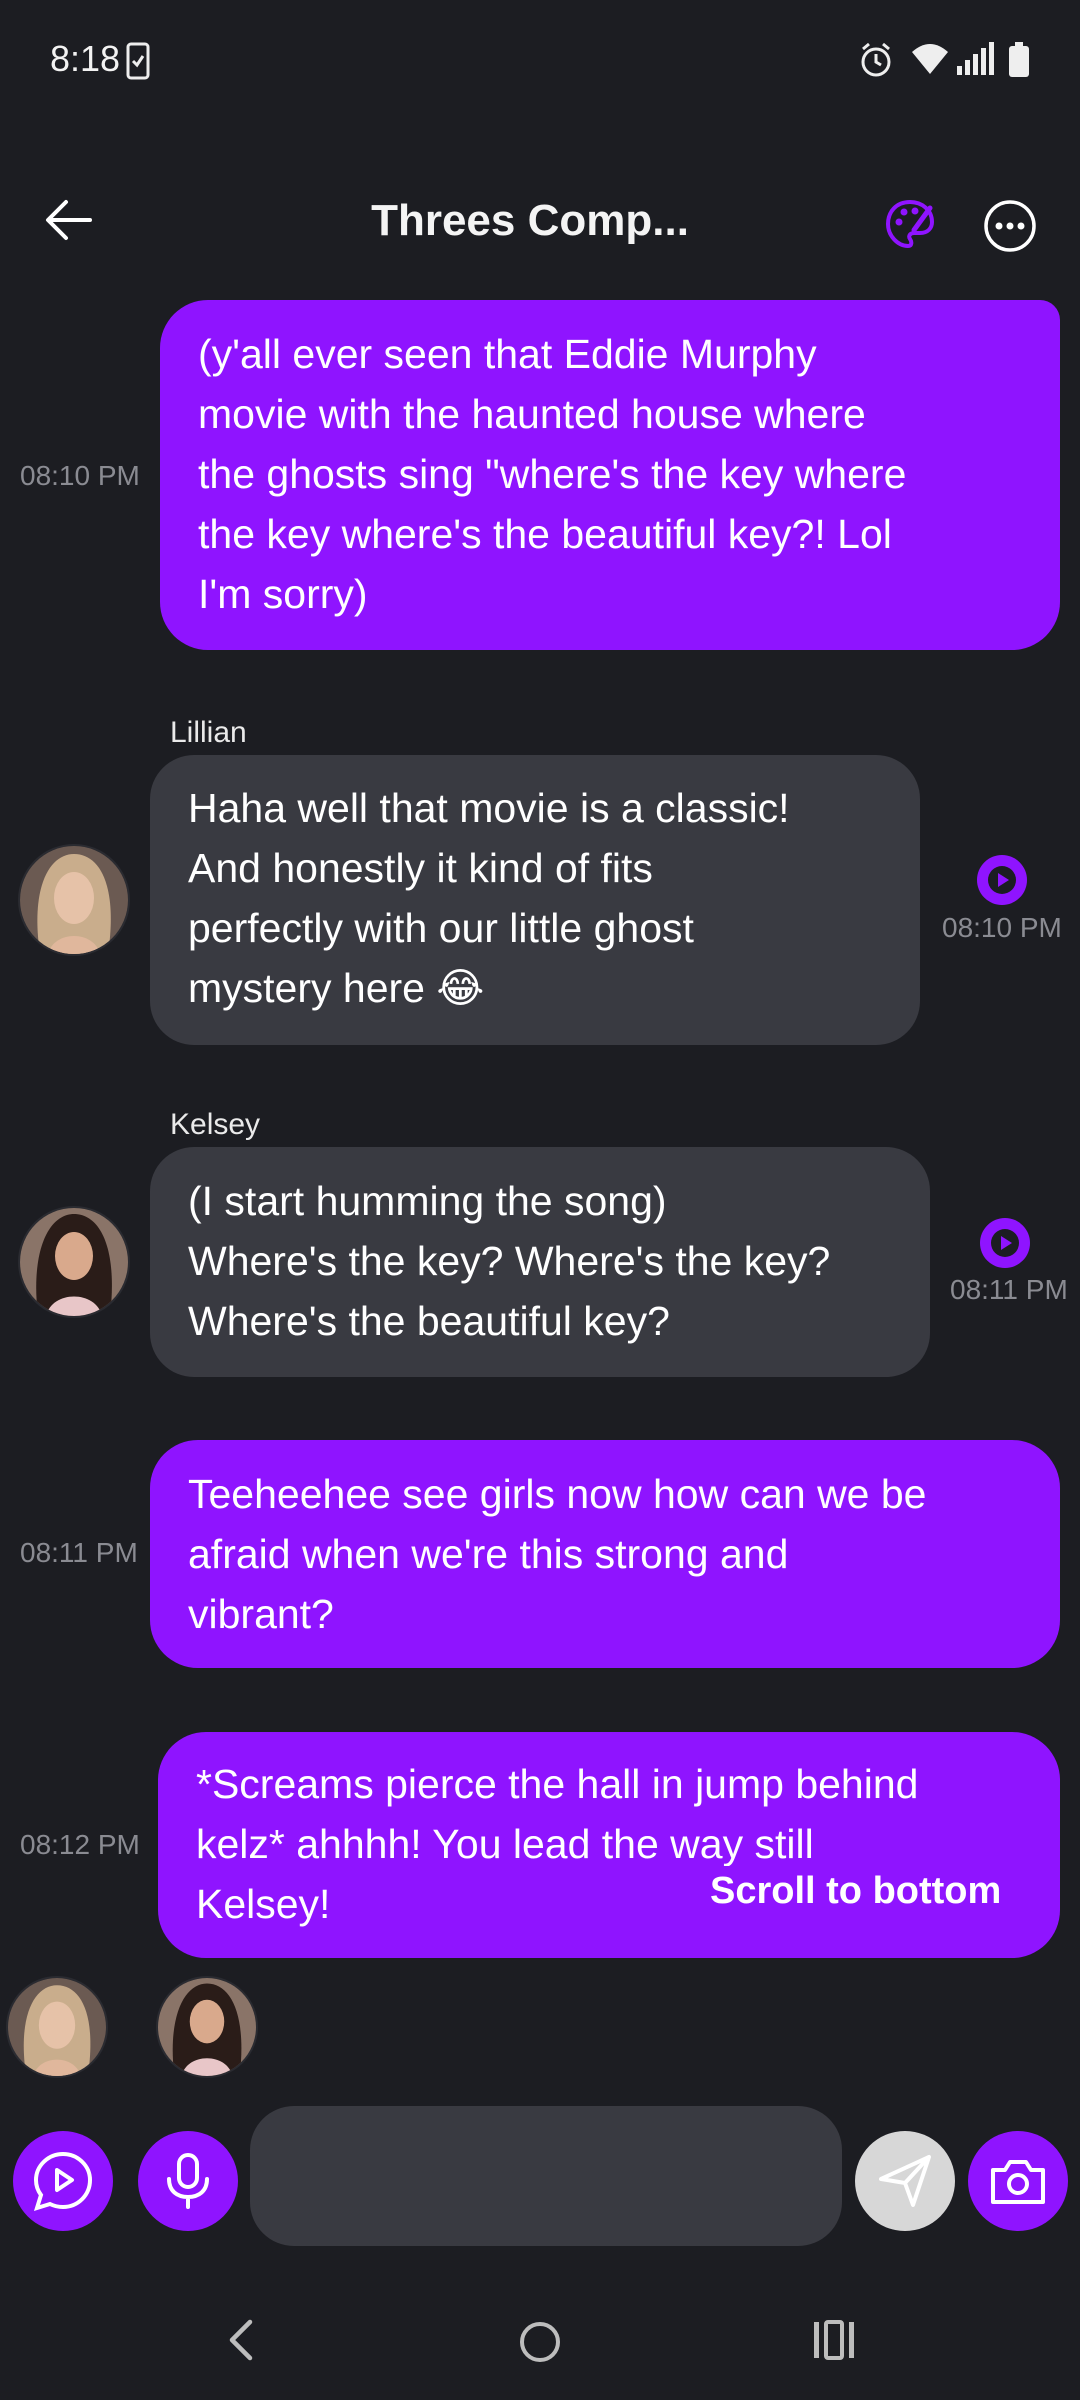  What do you see at coordinates (856, 1891) in the screenshot?
I see `scroll-to-bottom-button: Scroll to bottom` at bounding box center [856, 1891].